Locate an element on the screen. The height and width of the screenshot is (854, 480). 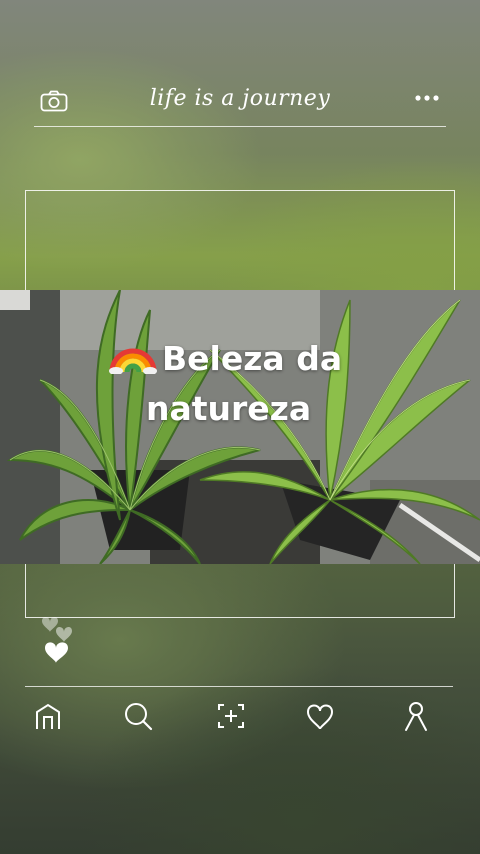
profile-icon is located at coordinates (416, 716).